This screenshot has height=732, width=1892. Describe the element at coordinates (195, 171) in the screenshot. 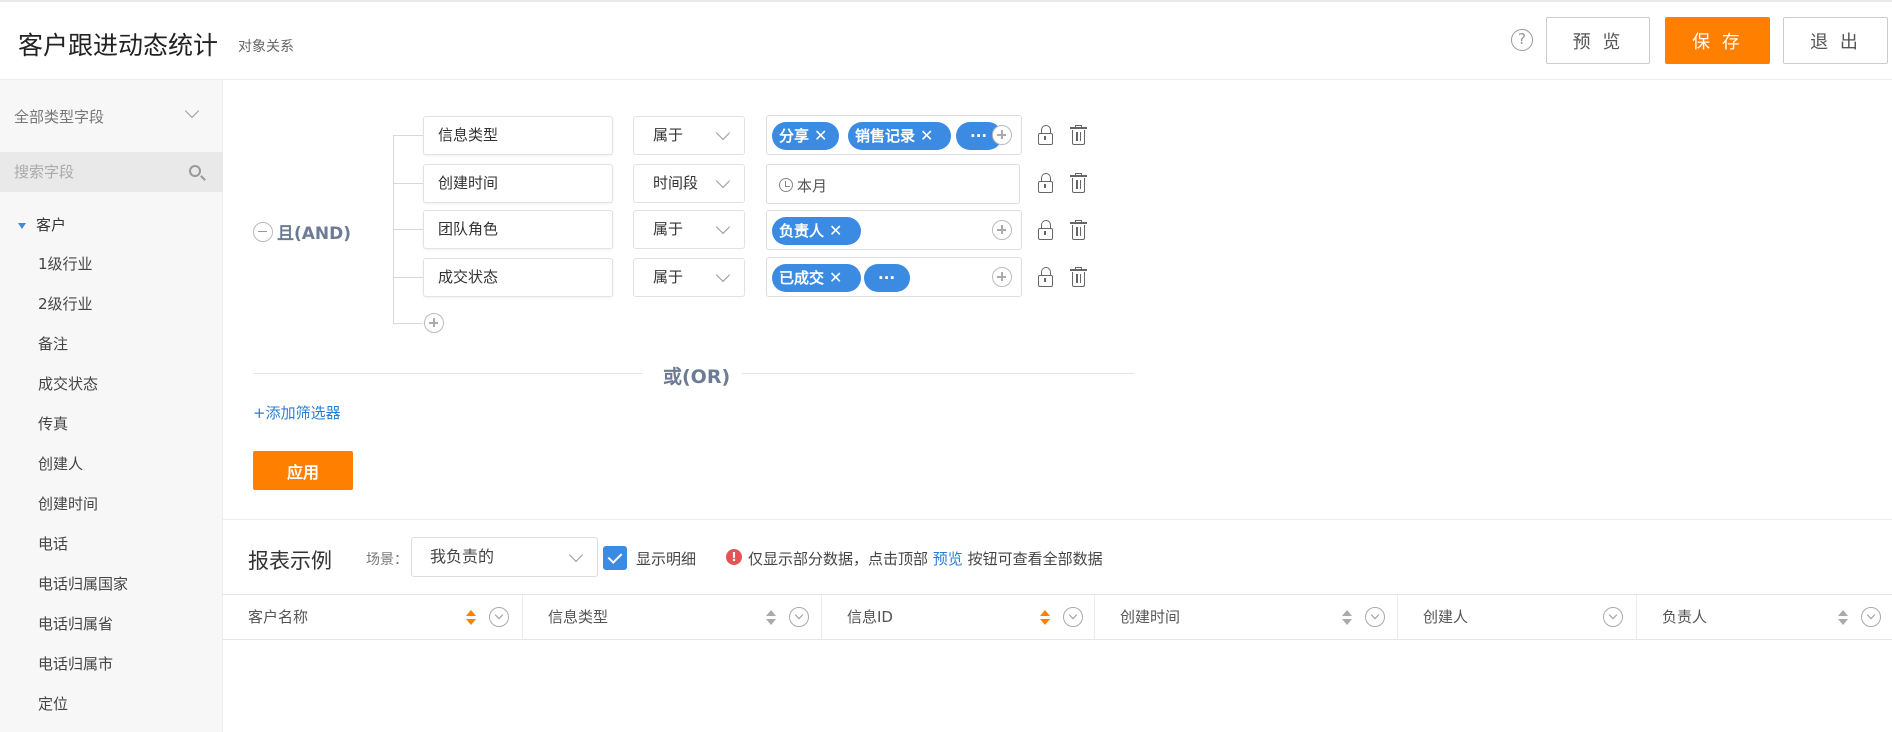

I see `search-icon` at that location.